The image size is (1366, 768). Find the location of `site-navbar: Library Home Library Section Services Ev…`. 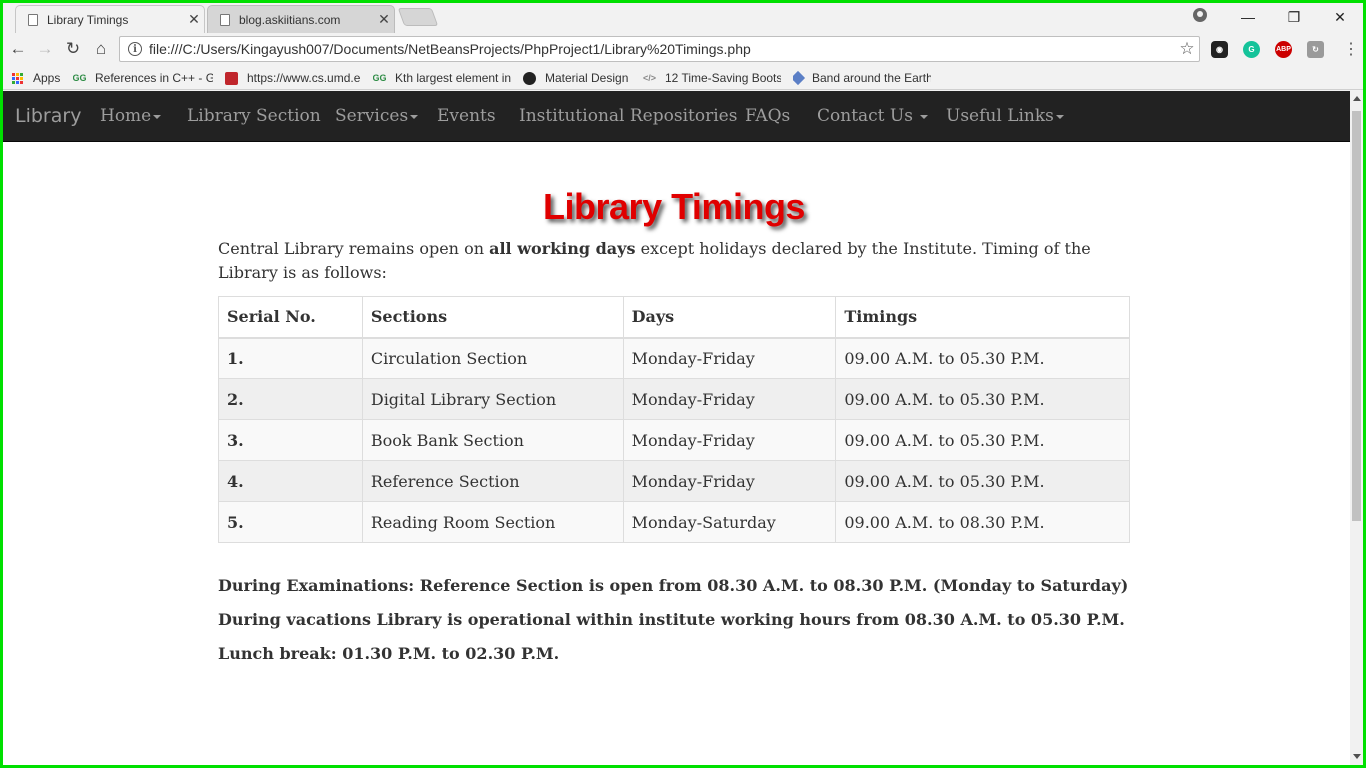

site-navbar: Library Home Library Section Services Ev… is located at coordinates (676, 116).